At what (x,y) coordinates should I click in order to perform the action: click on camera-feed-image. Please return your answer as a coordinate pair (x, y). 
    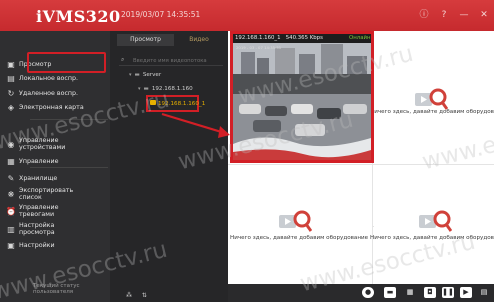
    Looking at the image, I should click on (302, 97).